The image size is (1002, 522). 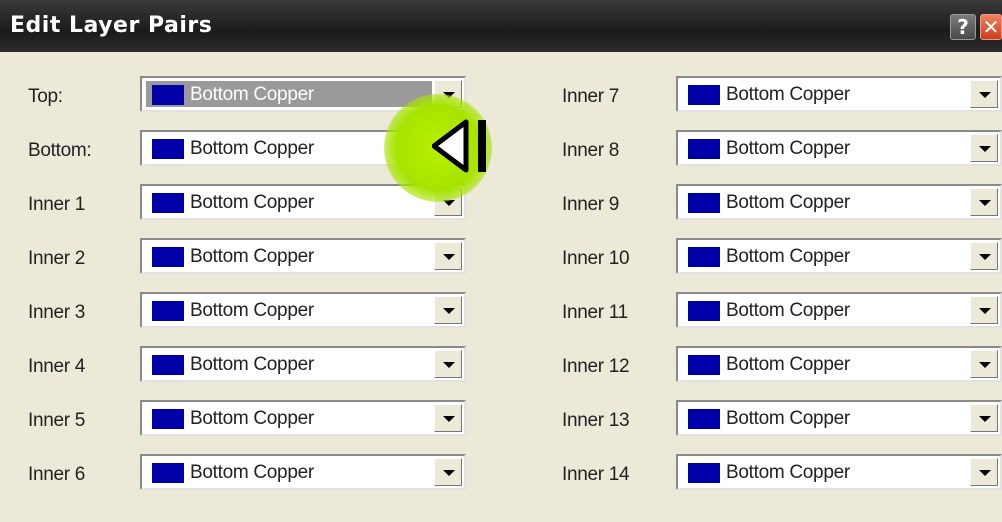 I want to click on combo-inner-8: Bottom Copper, so click(x=839, y=148).